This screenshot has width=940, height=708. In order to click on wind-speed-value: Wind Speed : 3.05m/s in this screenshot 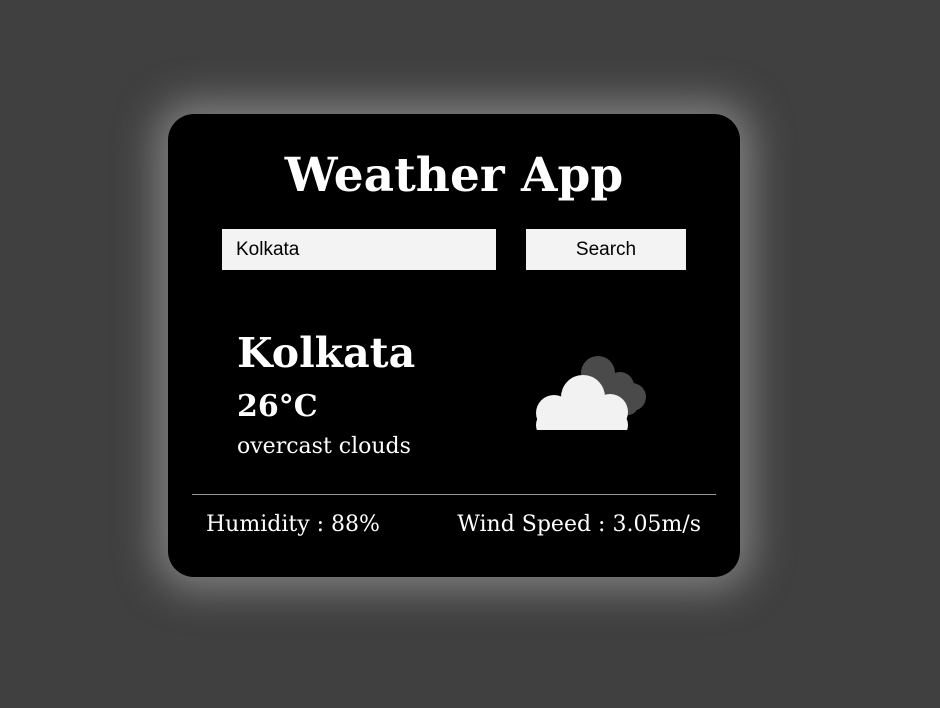, I will do `click(579, 524)`.